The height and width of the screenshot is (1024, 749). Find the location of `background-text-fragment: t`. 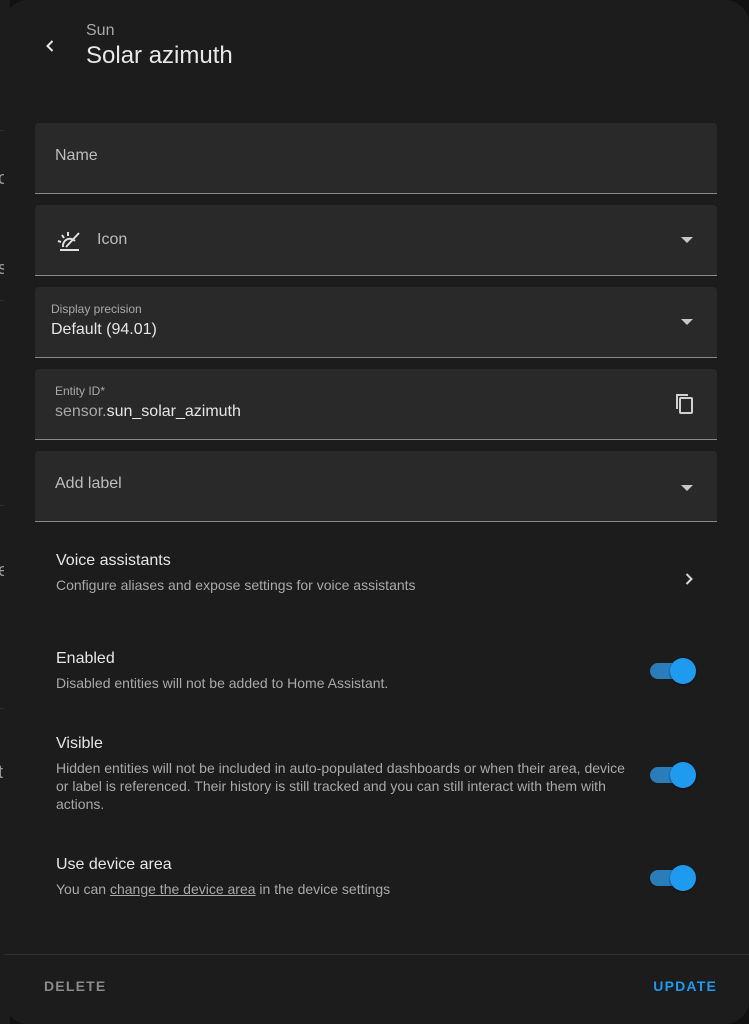

background-text-fragment: t is located at coordinates (2, 772).